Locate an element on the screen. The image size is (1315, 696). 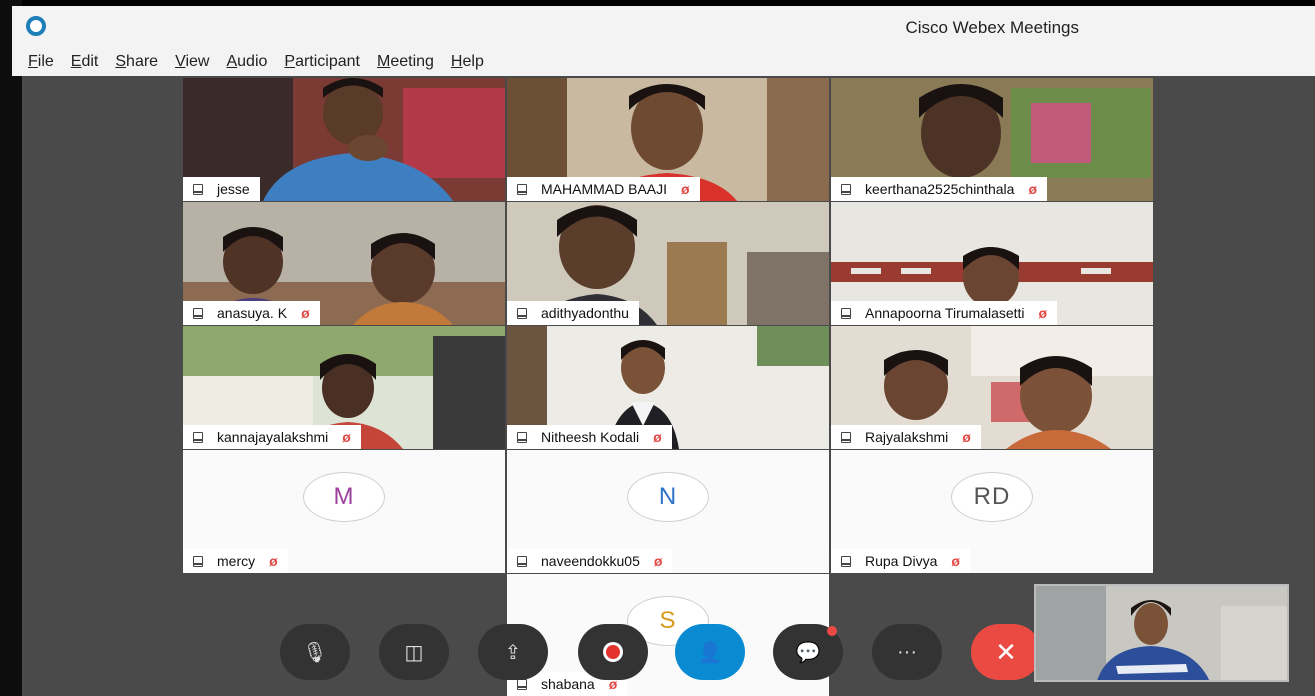
participant-name: keerthana2525chinthala is located at coordinates (940, 189).